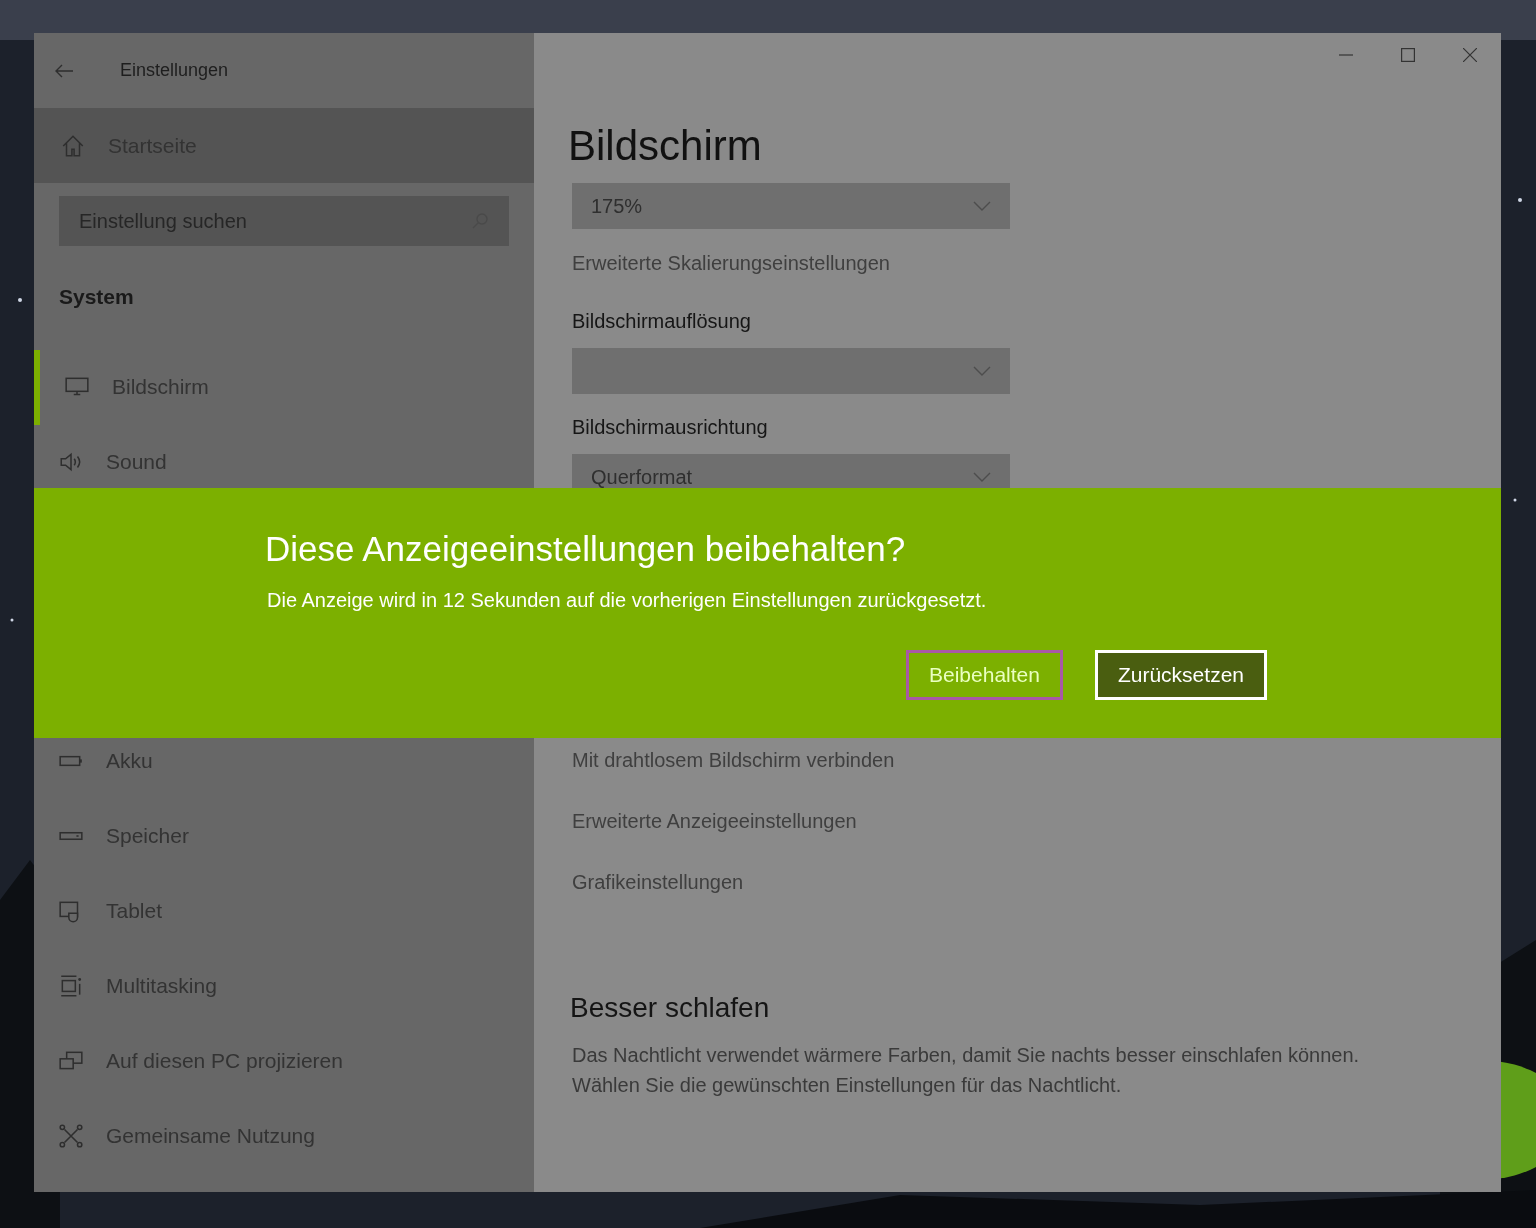  I want to click on dialog-button: Zurücksetzen, so click(1180, 675).